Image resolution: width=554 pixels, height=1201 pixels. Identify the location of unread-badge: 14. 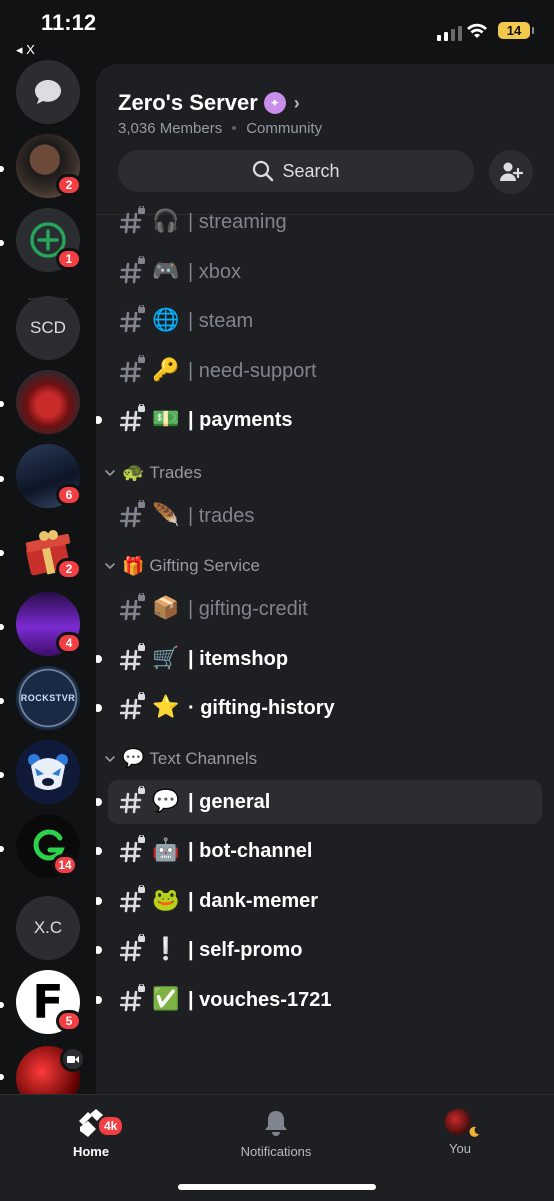
(65, 865).